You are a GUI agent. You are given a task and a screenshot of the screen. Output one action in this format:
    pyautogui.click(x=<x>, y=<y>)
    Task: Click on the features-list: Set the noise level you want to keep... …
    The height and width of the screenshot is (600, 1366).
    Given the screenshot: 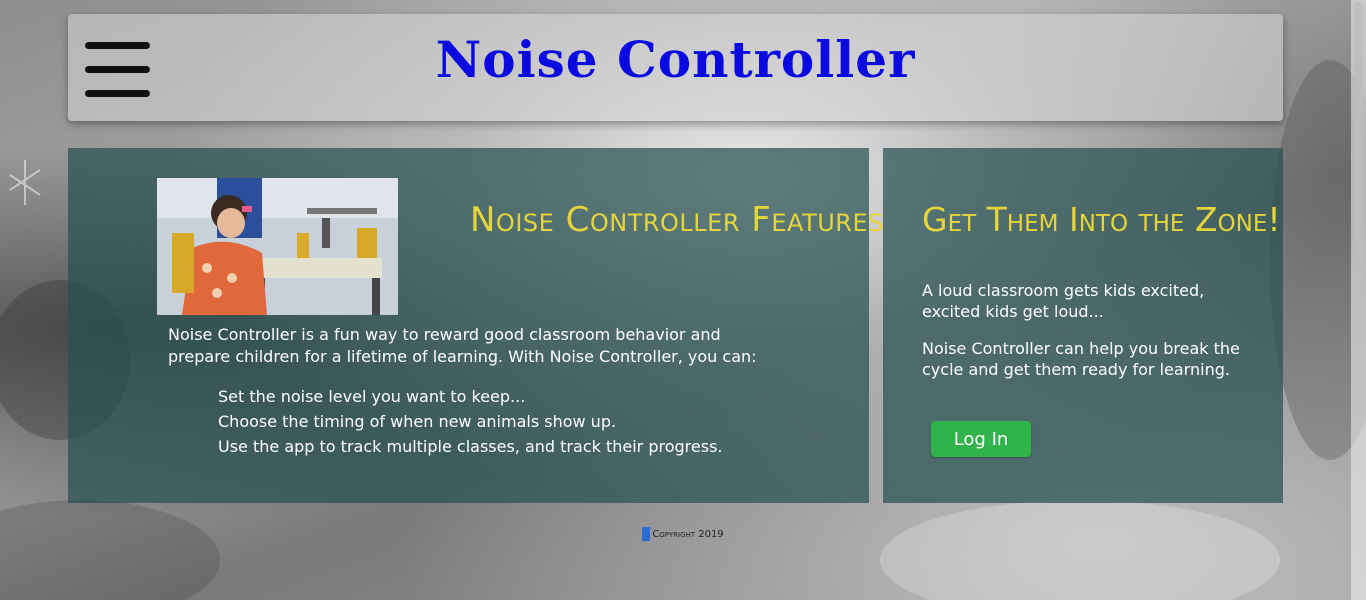 What is the action you would take?
    pyautogui.click(x=470, y=421)
    